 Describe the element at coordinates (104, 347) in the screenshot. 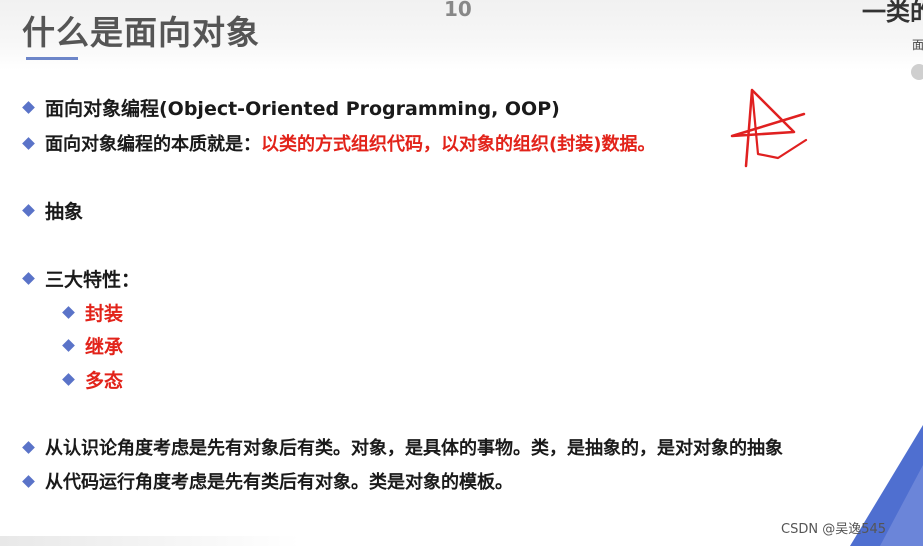

I see `sub-bullet-text: 继承` at that location.